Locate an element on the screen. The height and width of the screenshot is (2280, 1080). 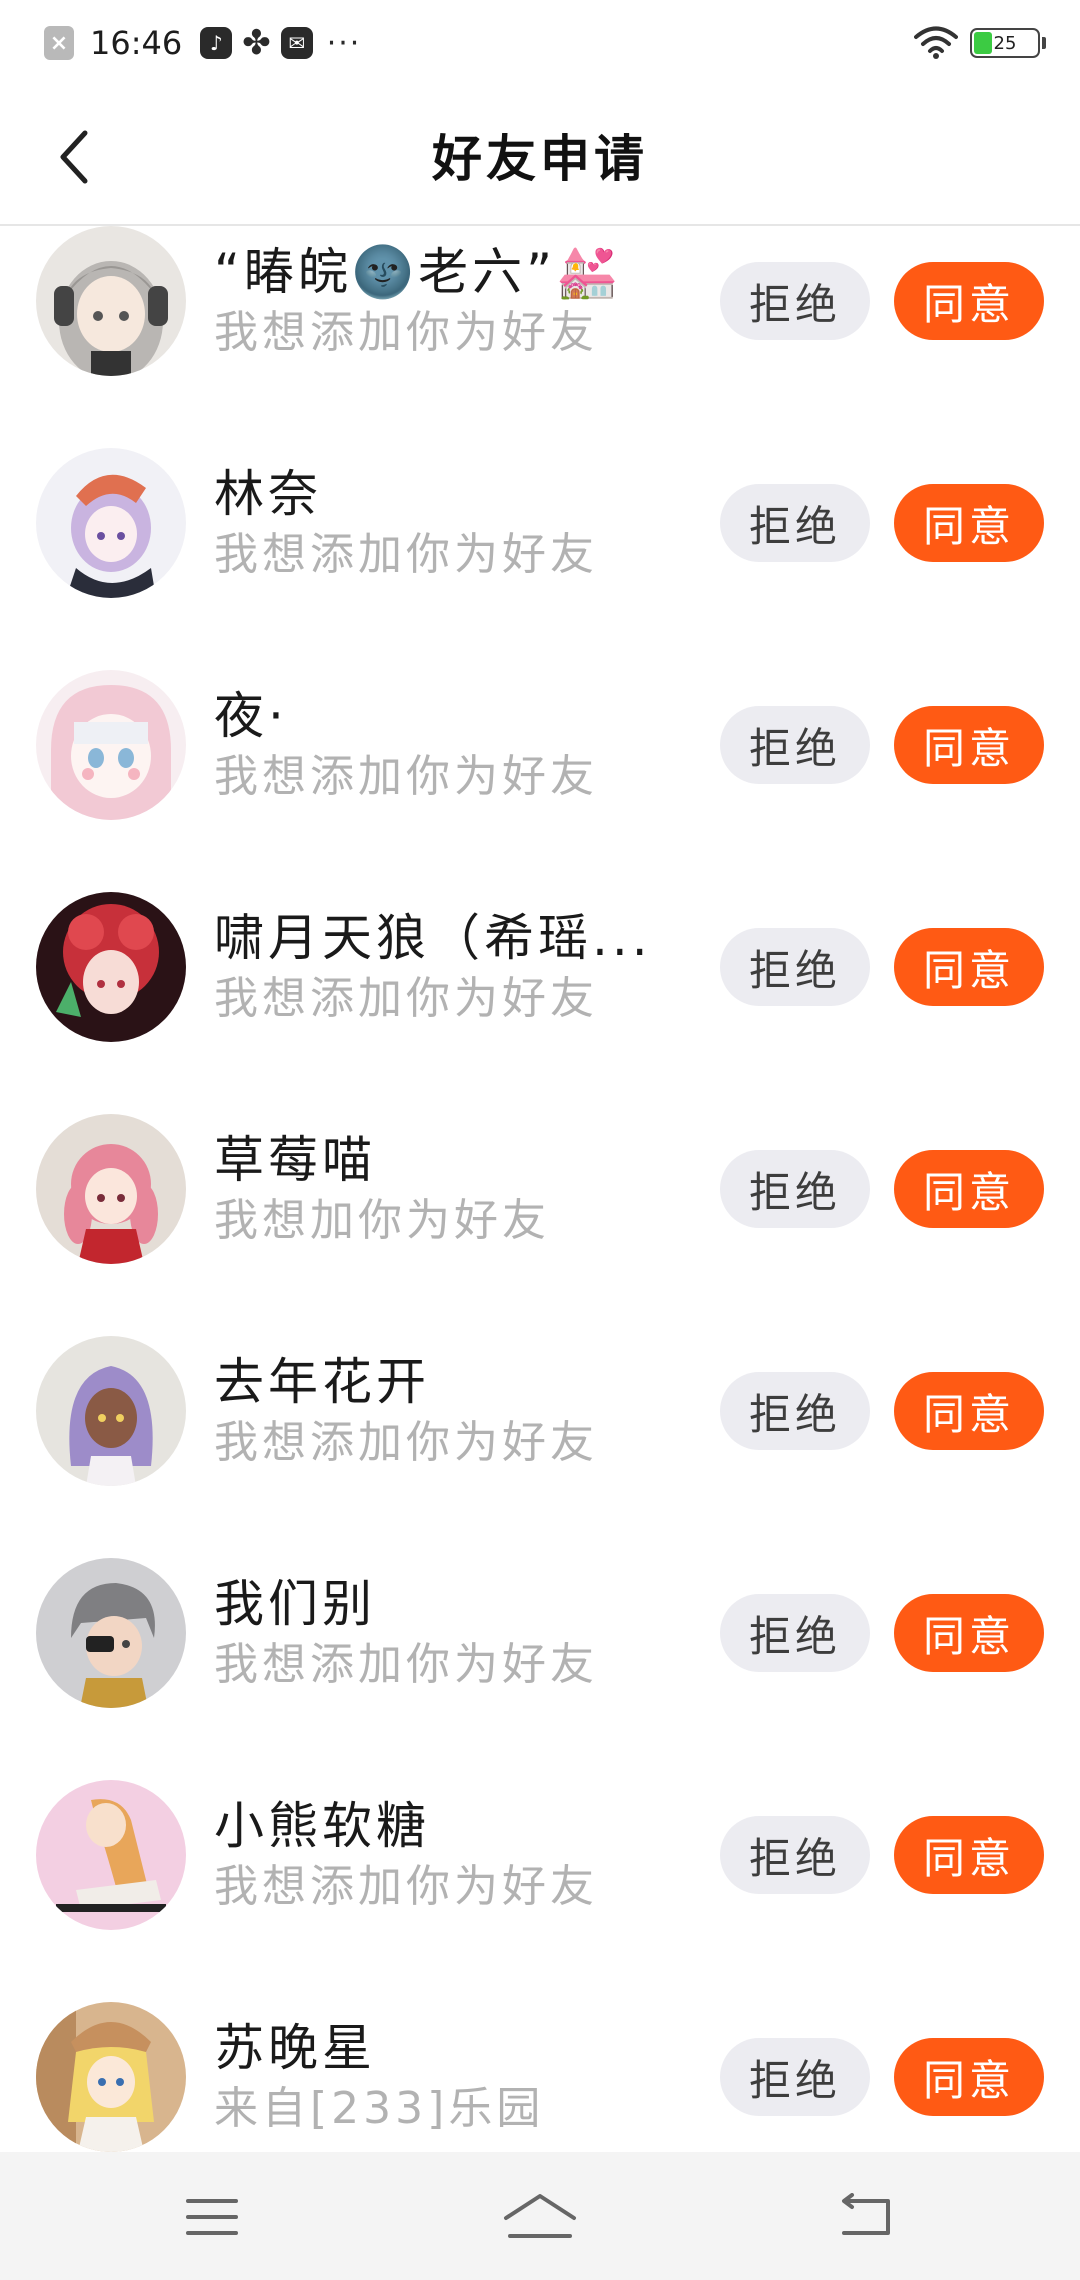
friend-request-row: 草莓喵 我想加你为好友 拒绝 同意 is located at coordinates (540, 1225).